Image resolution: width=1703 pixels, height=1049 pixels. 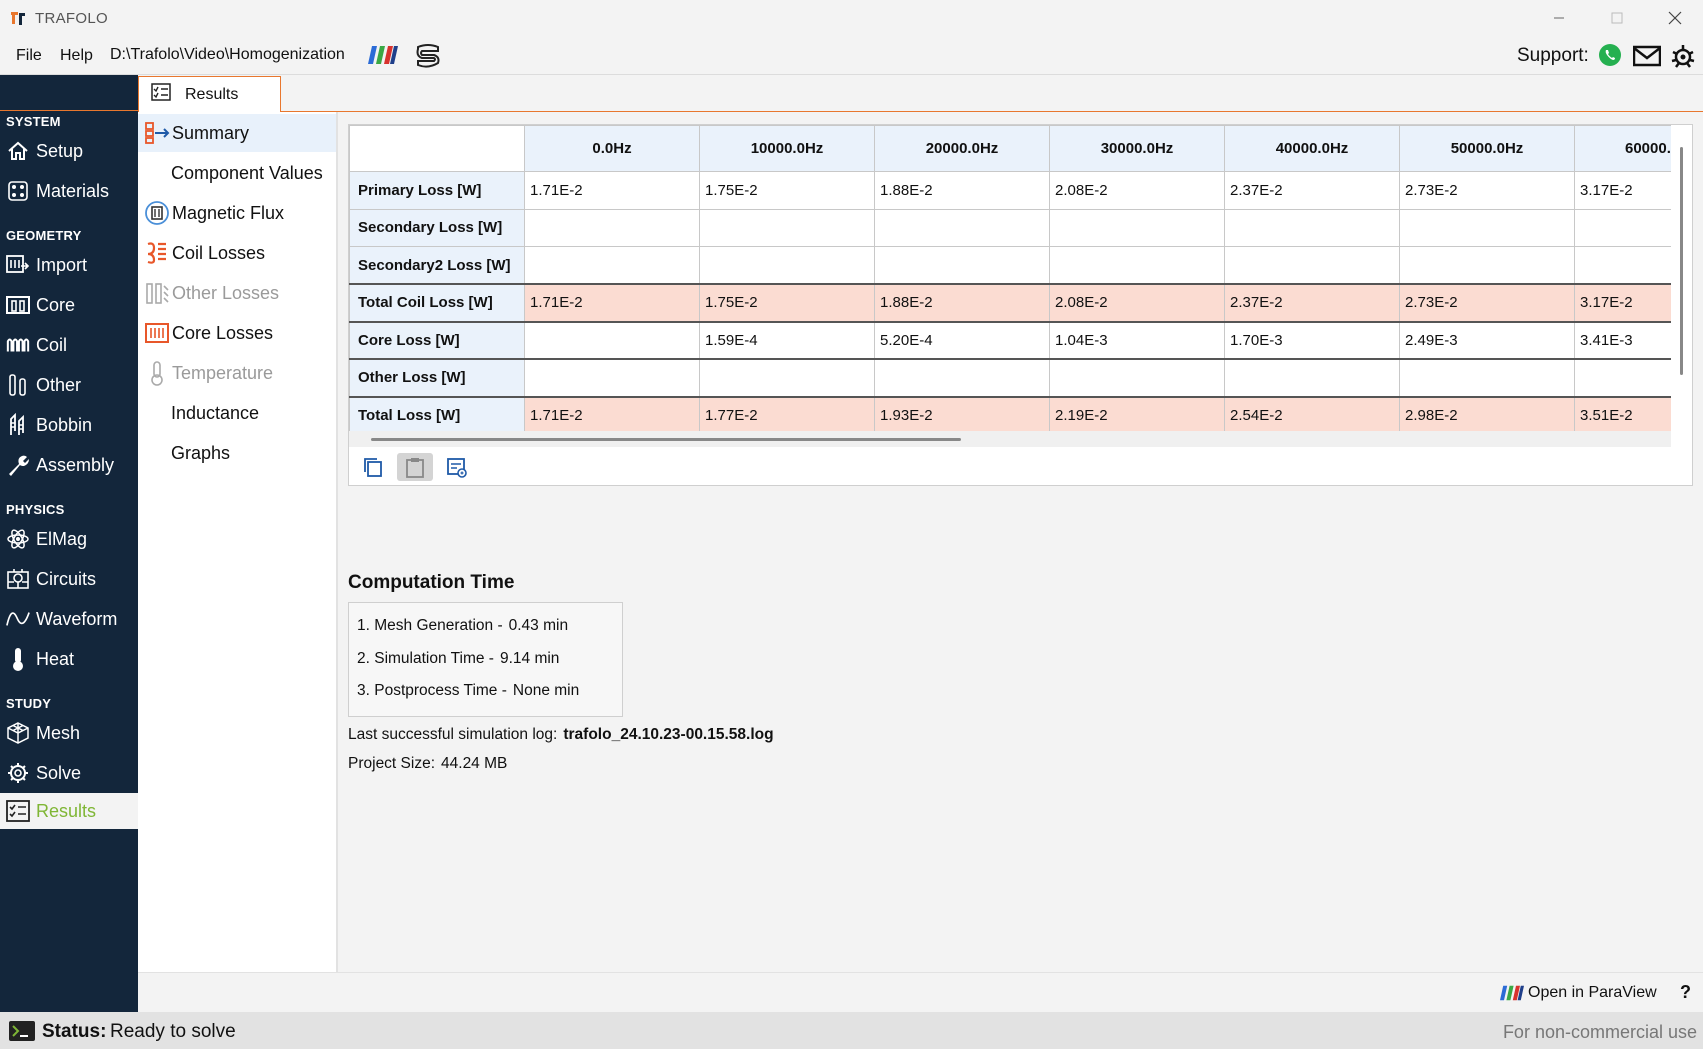 I want to click on vertical-scrollbar-thumb, so click(x=1681, y=261).